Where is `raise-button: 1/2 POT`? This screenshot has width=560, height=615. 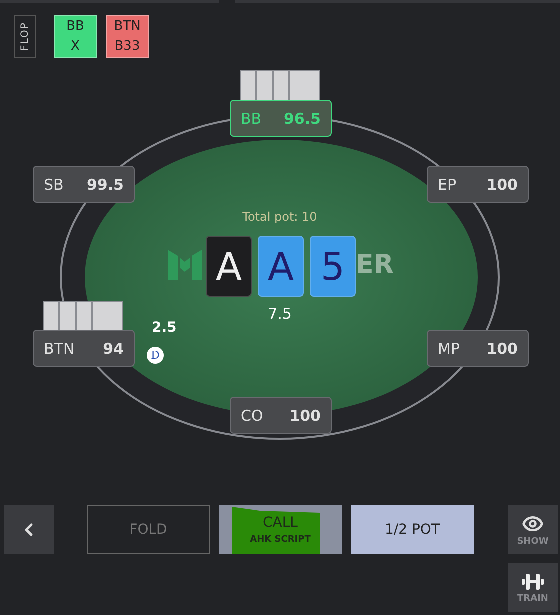
raise-button: 1/2 POT is located at coordinates (412, 529).